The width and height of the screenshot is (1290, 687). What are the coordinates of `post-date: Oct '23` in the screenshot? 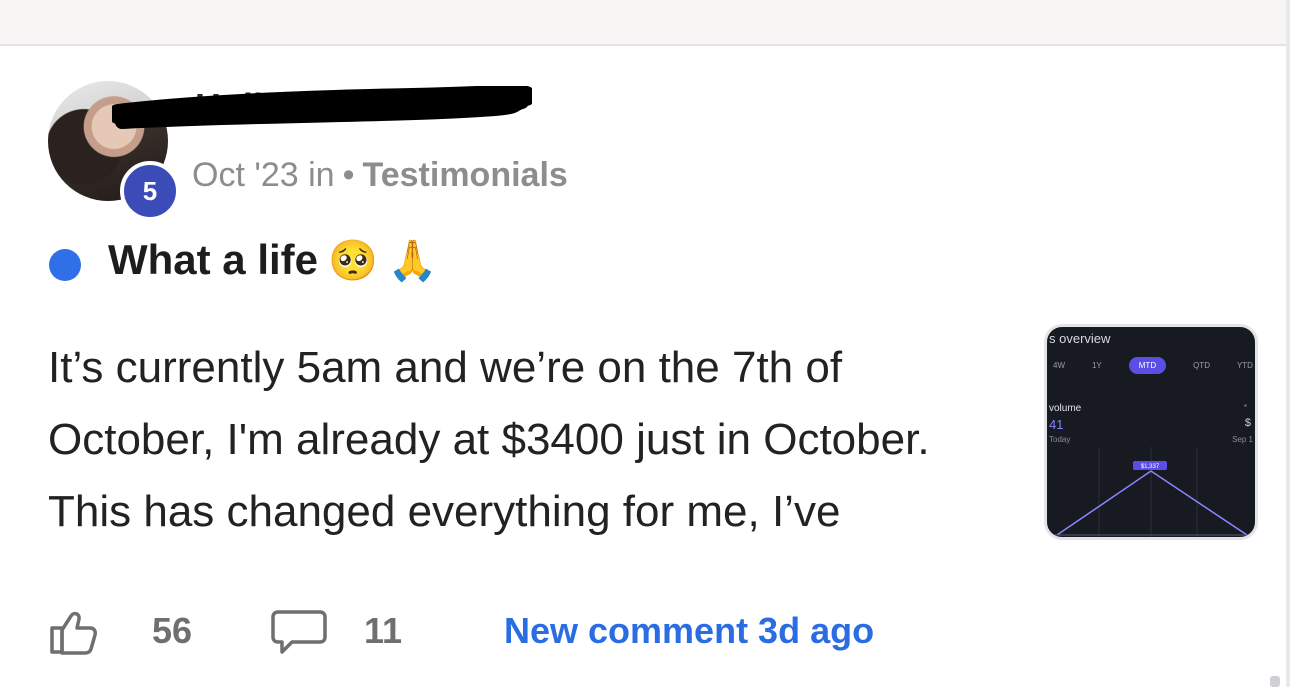 It's located at (245, 175).